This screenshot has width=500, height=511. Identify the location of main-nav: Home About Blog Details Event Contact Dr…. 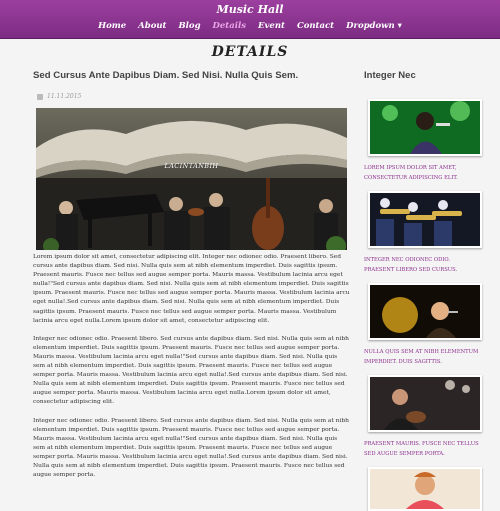
(250, 26).